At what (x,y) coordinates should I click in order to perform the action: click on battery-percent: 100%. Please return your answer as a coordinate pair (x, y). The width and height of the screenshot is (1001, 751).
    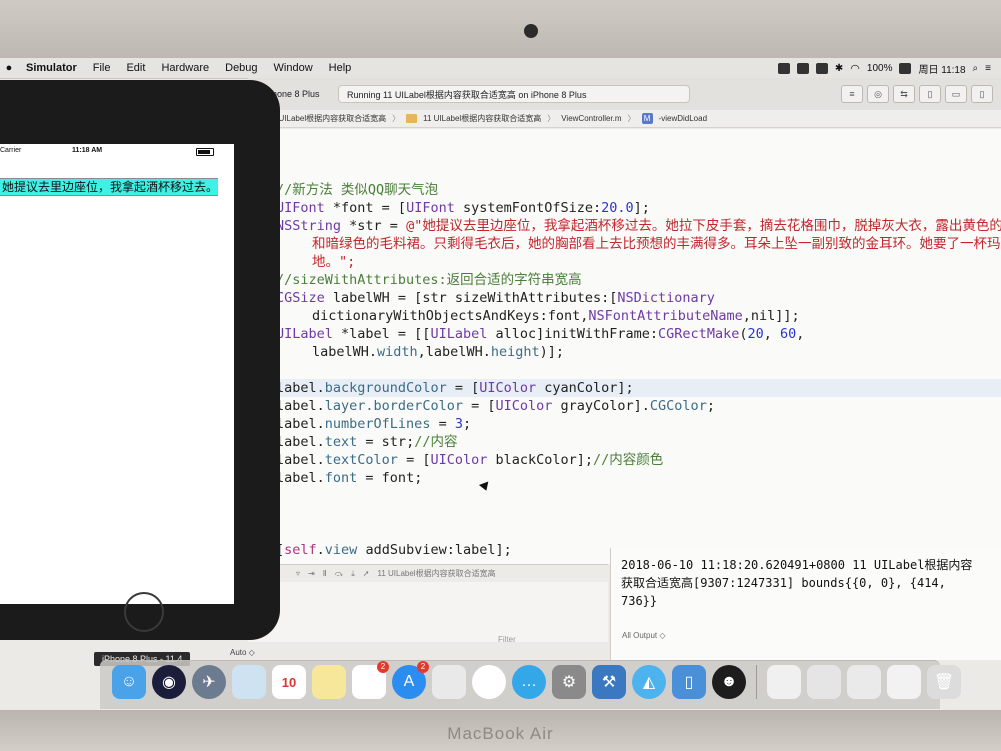
    Looking at the image, I should click on (880, 68).